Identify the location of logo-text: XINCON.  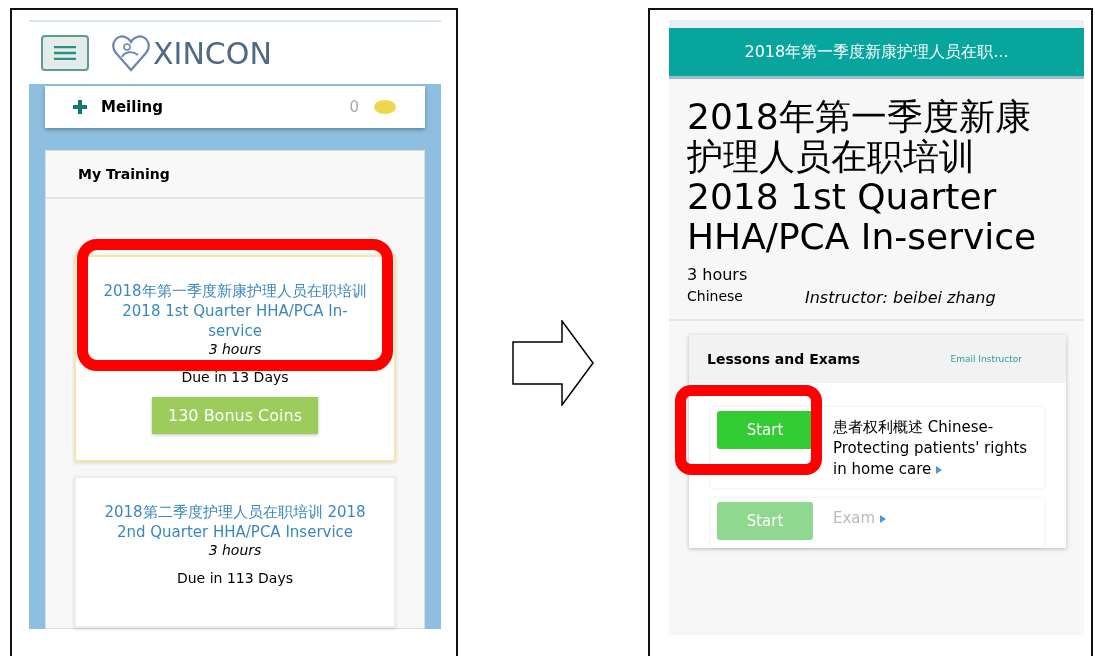
(212, 53).